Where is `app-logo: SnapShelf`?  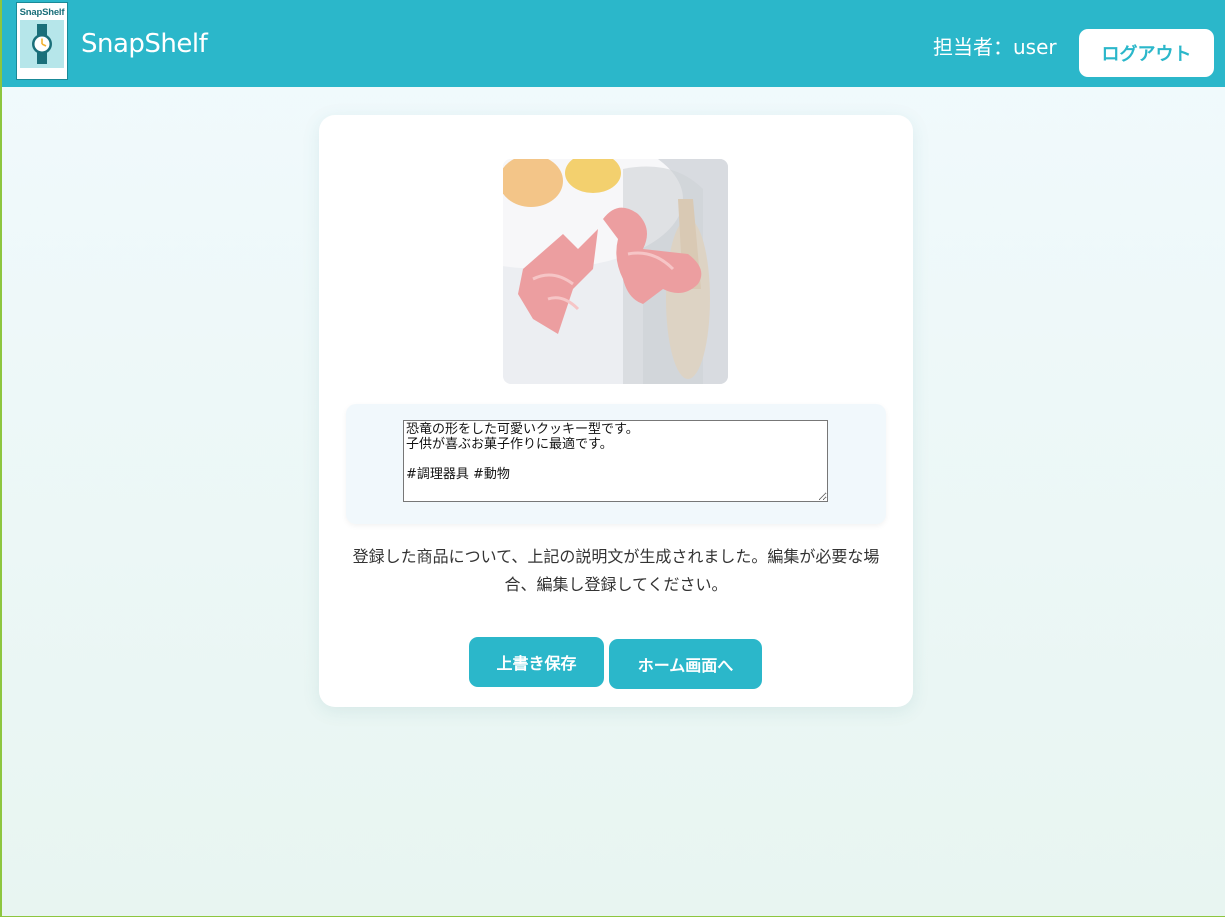
app-logo: SnapShelf is located at coordinates (42, 41).